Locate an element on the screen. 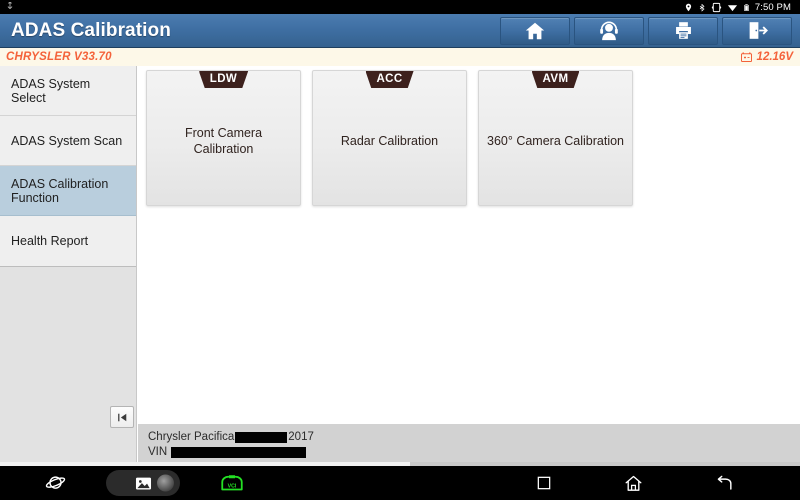  sidebar-item-label: ADAS Calibration Function is located at coordinates (60, 190).